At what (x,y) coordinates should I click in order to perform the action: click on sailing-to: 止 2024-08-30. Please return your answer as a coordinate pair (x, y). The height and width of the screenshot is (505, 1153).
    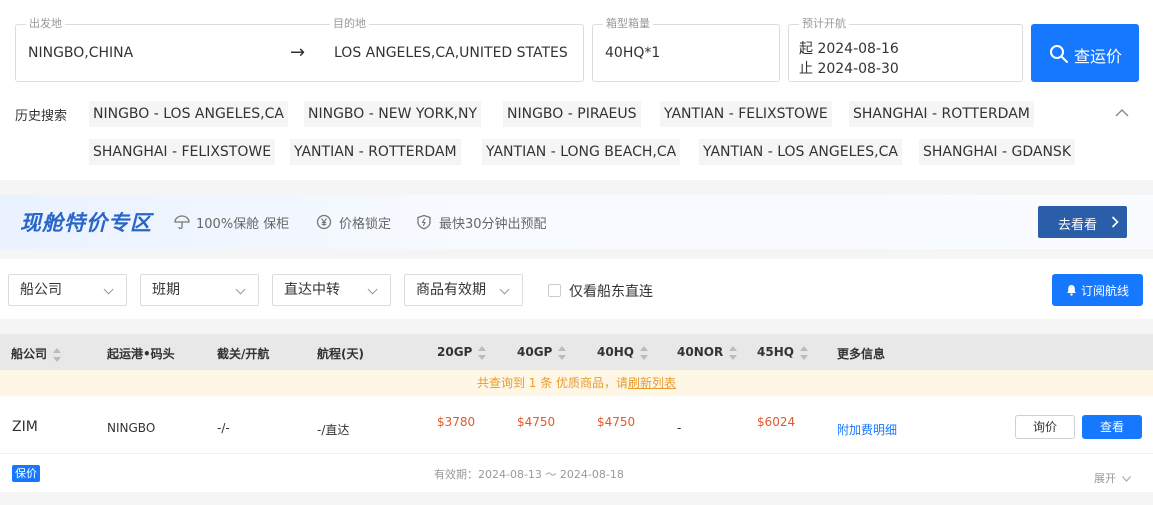
    Looking at the image, I should click on (849, 68).